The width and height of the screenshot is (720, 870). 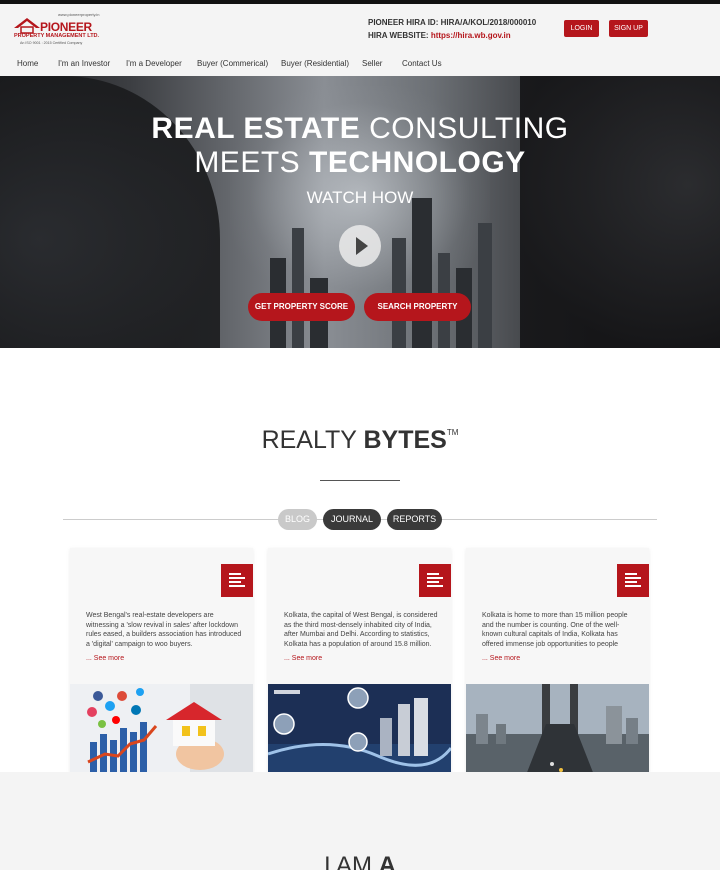 What do you see at coordinates (405, 440) in the screenshot?
I see `realty-title-bold: BYTES` at bounding box center [405, 440].